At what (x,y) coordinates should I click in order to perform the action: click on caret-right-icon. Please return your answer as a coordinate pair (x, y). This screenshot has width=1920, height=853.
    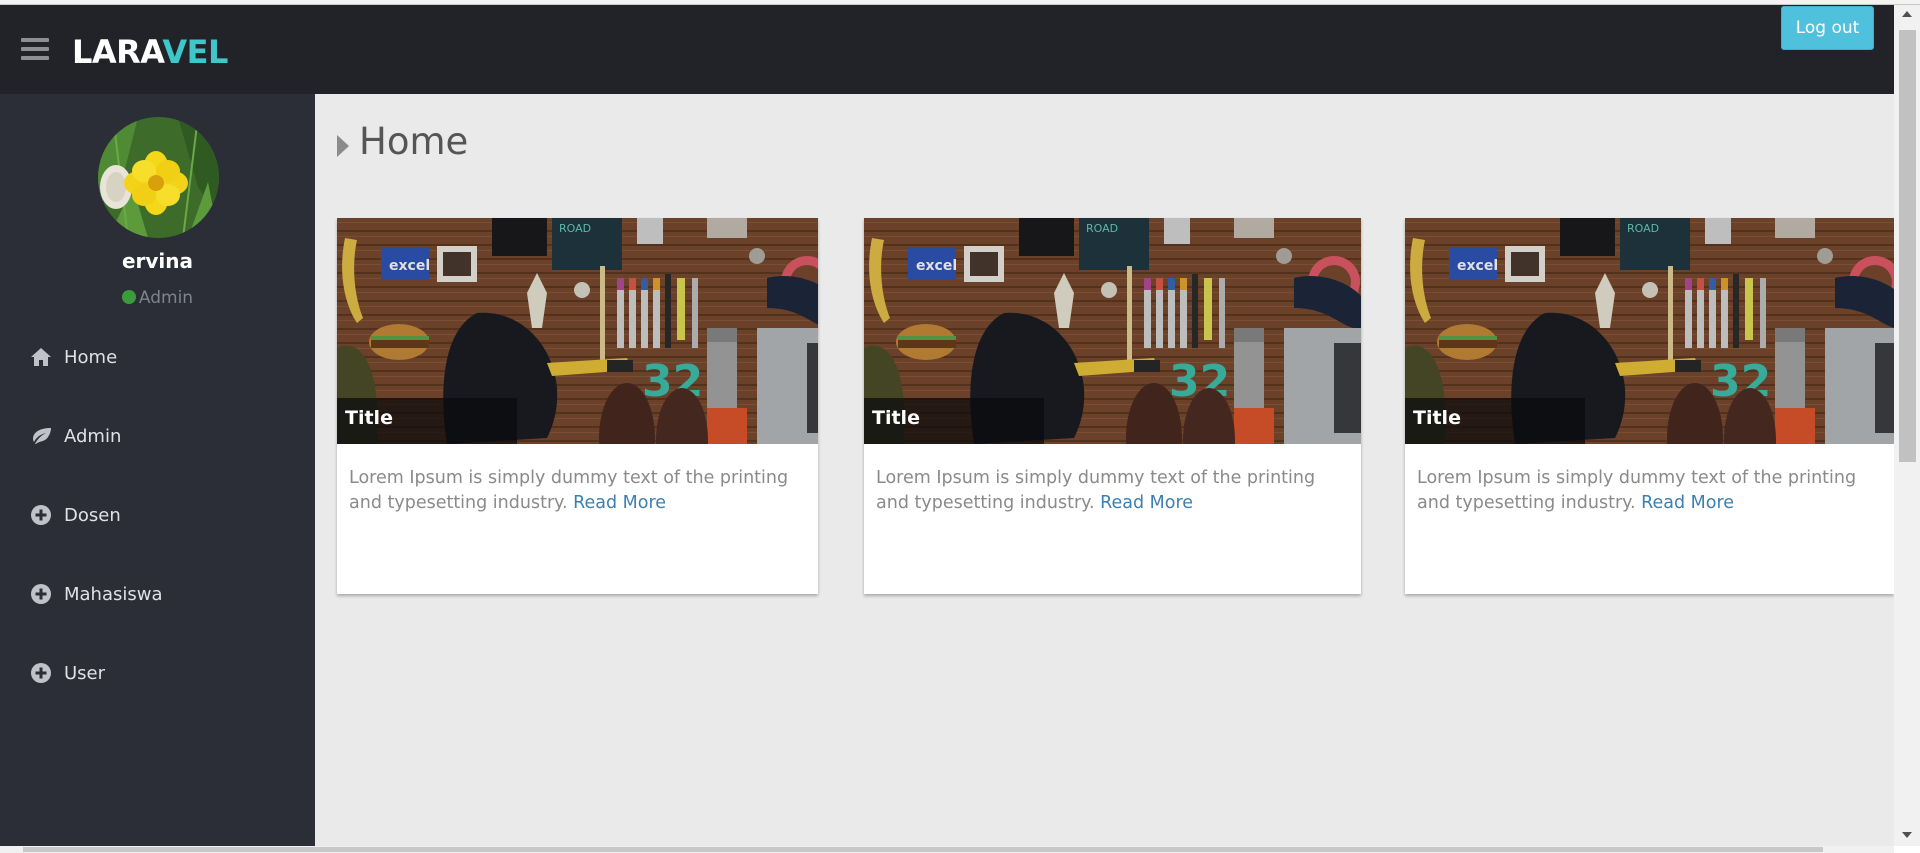
    Looking at the image, I should click on (343, 146).